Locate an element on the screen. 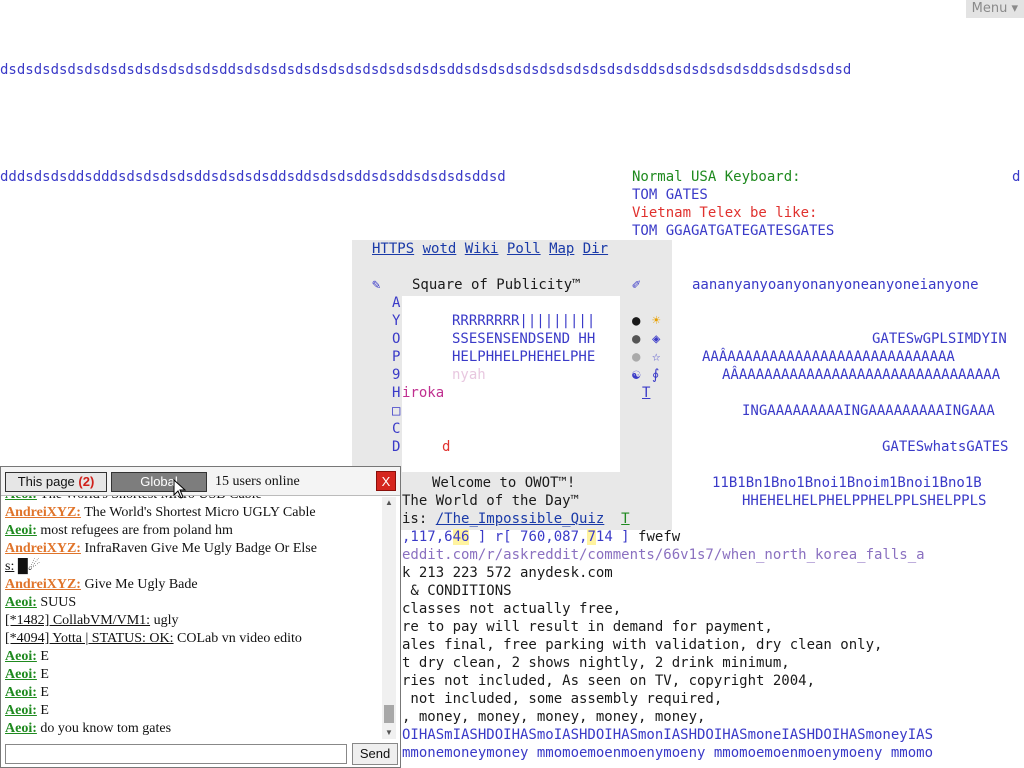 The image size is (1024, 768). terms-line: , money, money, money, money, money, is located at coordinates (554, 717).